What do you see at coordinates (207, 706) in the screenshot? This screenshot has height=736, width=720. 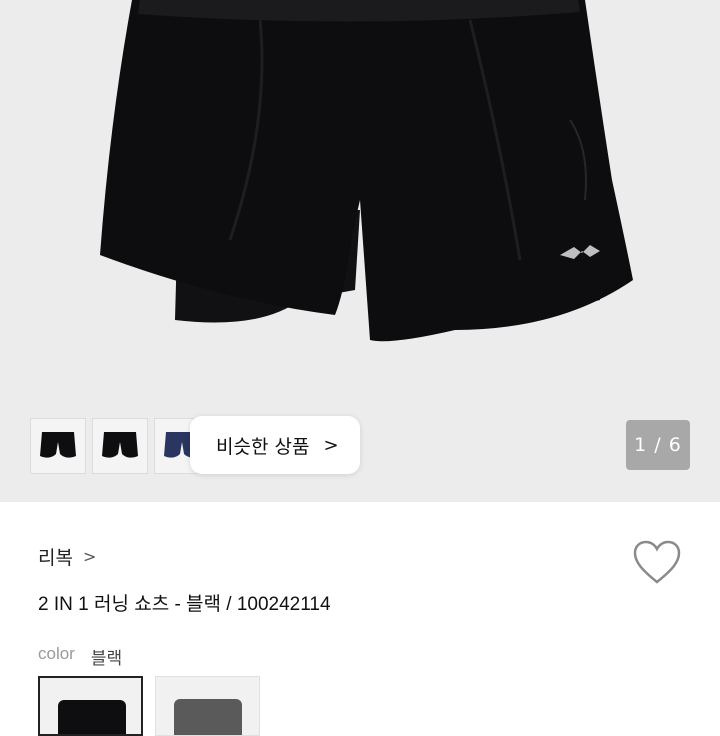 I see `color-swatch-grey` at bounding box center [207, 706].